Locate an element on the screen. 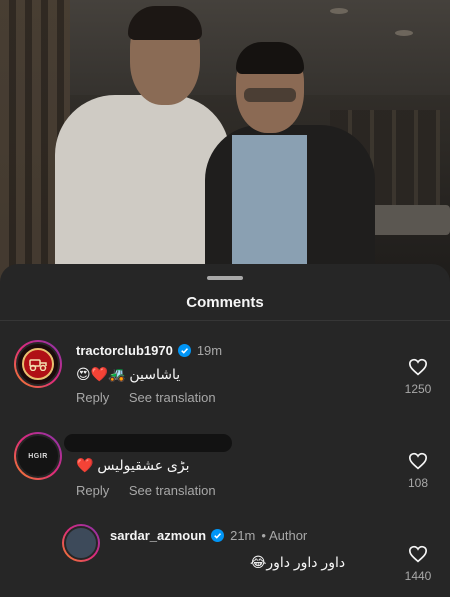 This screenshot has width=450, height=597. username-text: sardar_azmoun is located at coordinates (158, 535).